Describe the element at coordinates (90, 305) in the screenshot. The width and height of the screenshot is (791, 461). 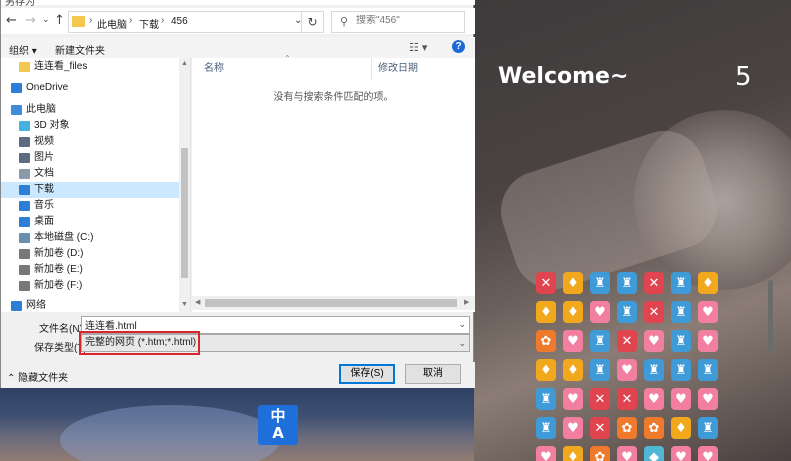
I see `nav-item: 网络` at that location.